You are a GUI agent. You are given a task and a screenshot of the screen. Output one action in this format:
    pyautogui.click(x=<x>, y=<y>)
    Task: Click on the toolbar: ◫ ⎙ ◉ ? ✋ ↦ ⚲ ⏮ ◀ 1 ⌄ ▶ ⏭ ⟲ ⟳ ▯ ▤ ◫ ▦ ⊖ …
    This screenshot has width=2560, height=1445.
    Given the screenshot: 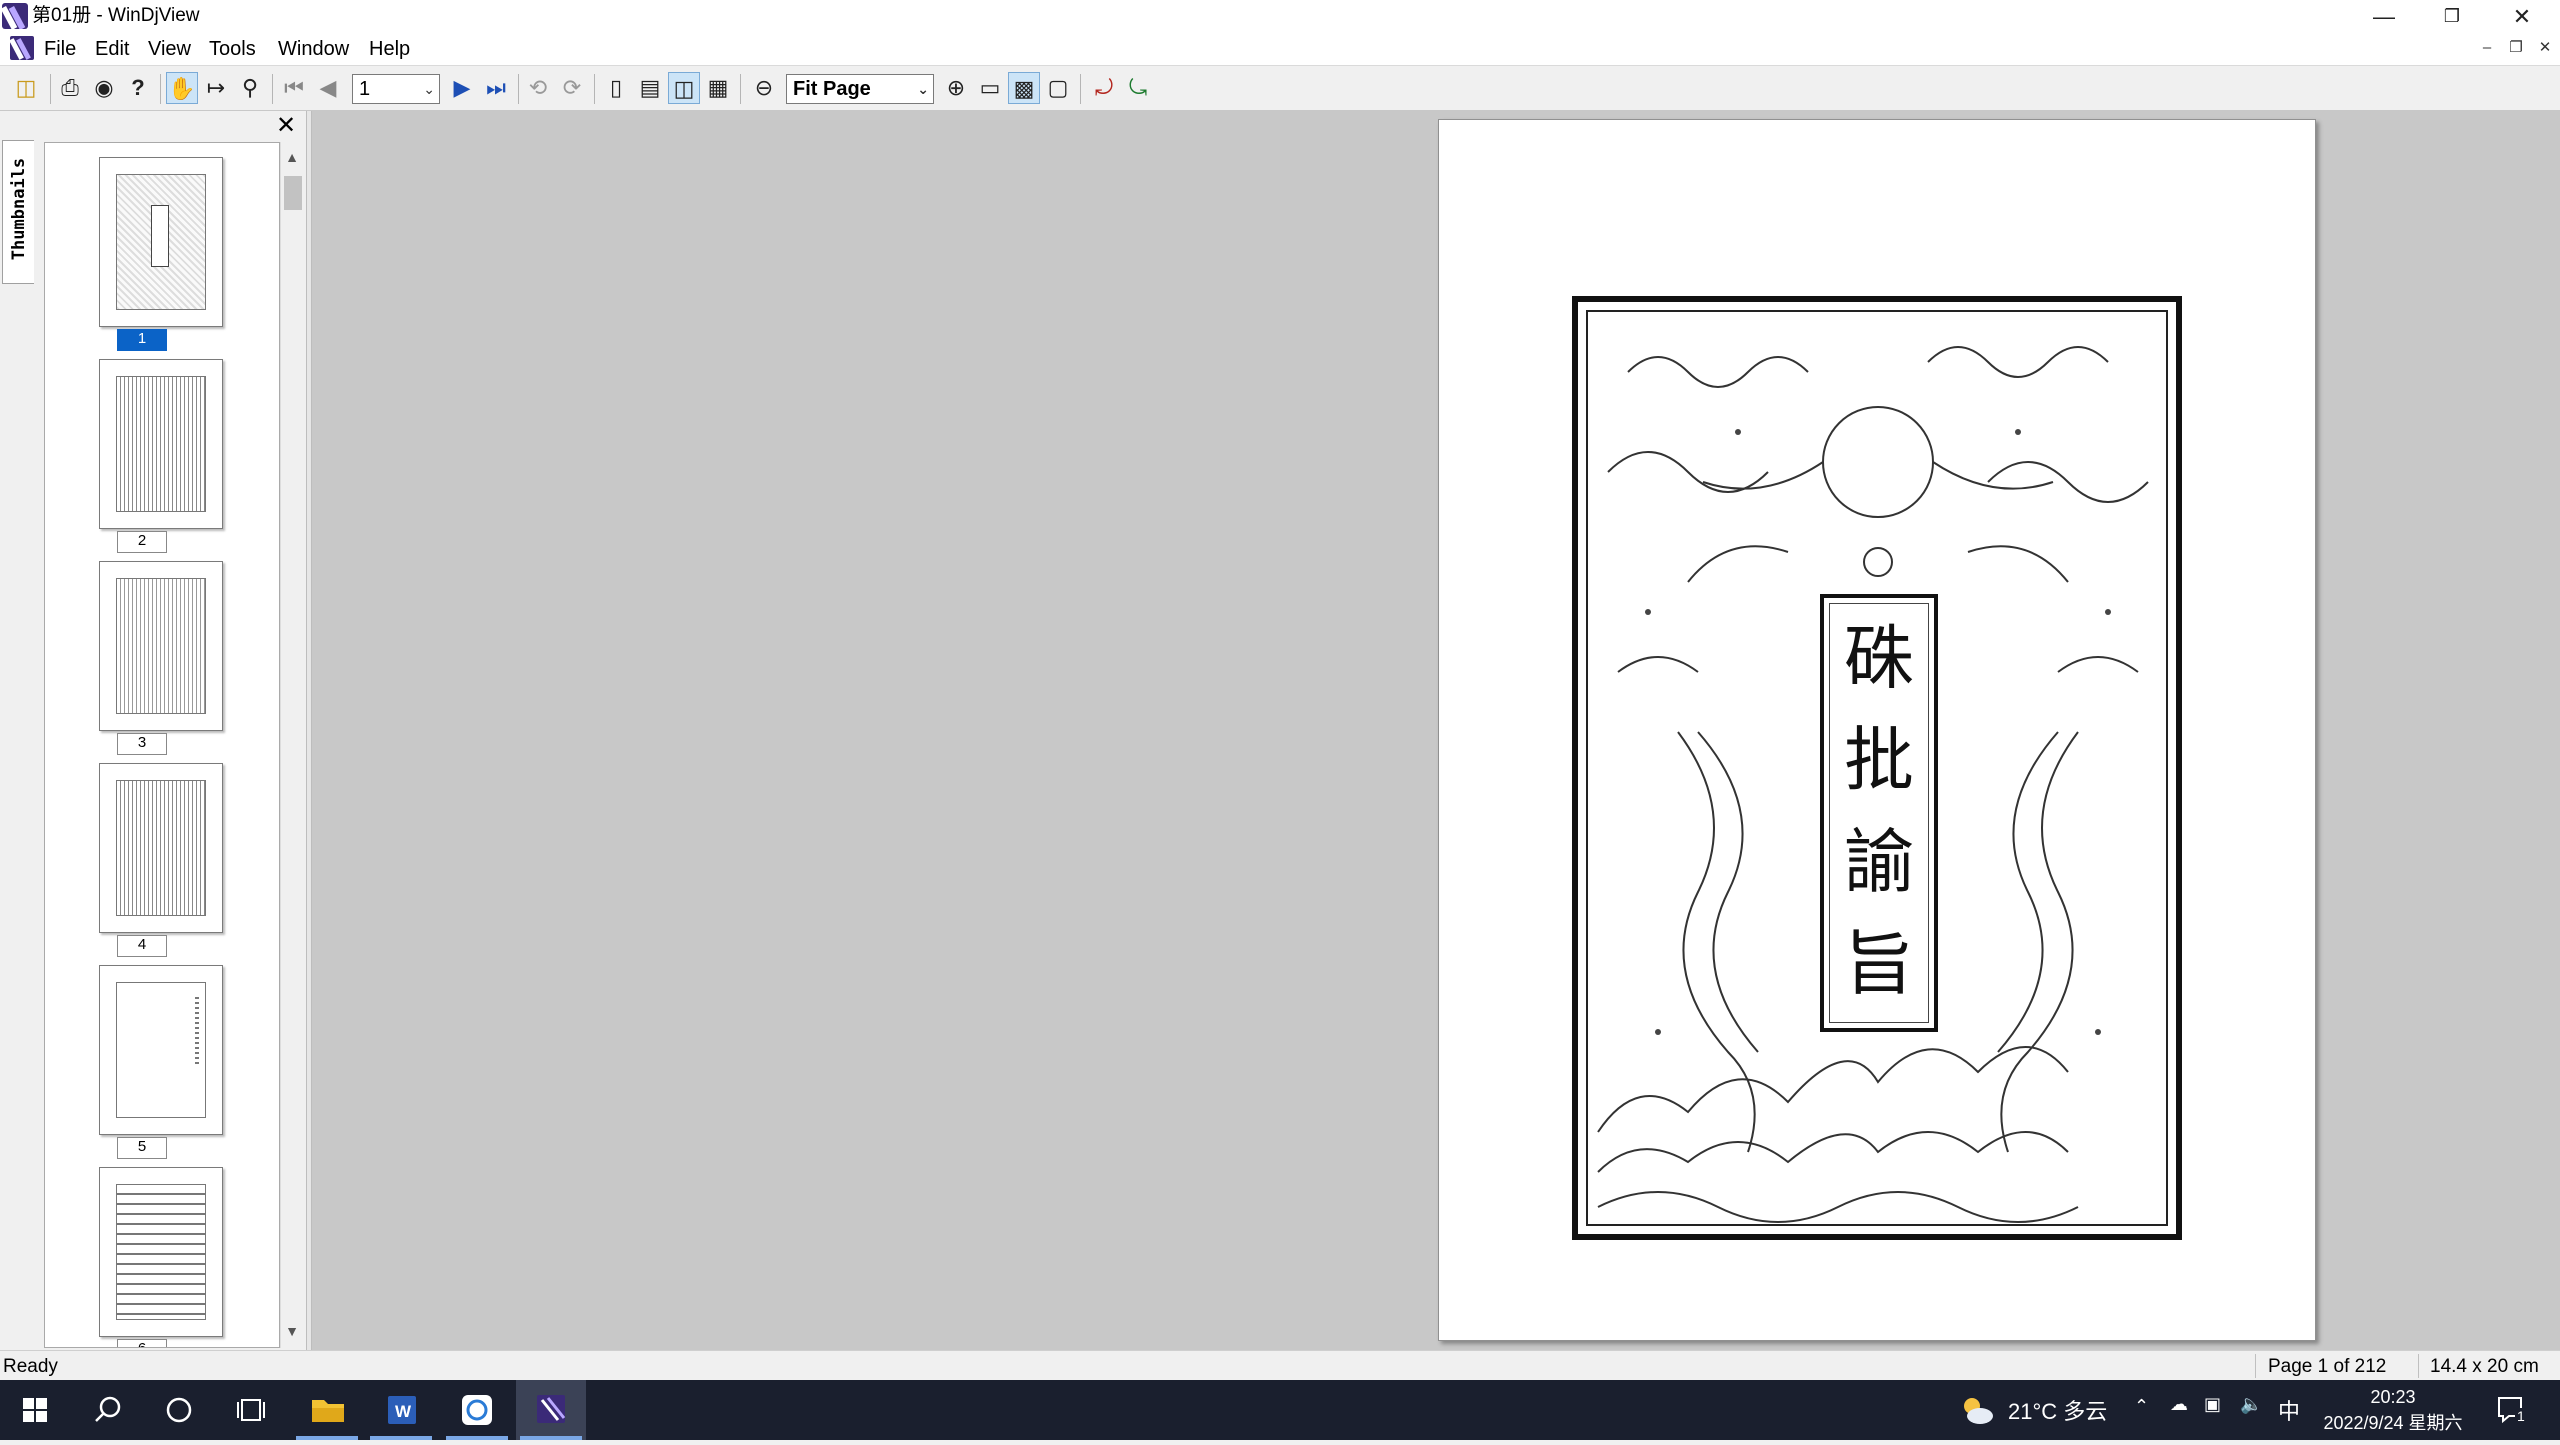 What is the action you would take?
    pyautogui.click(x=1280, y=88)
    